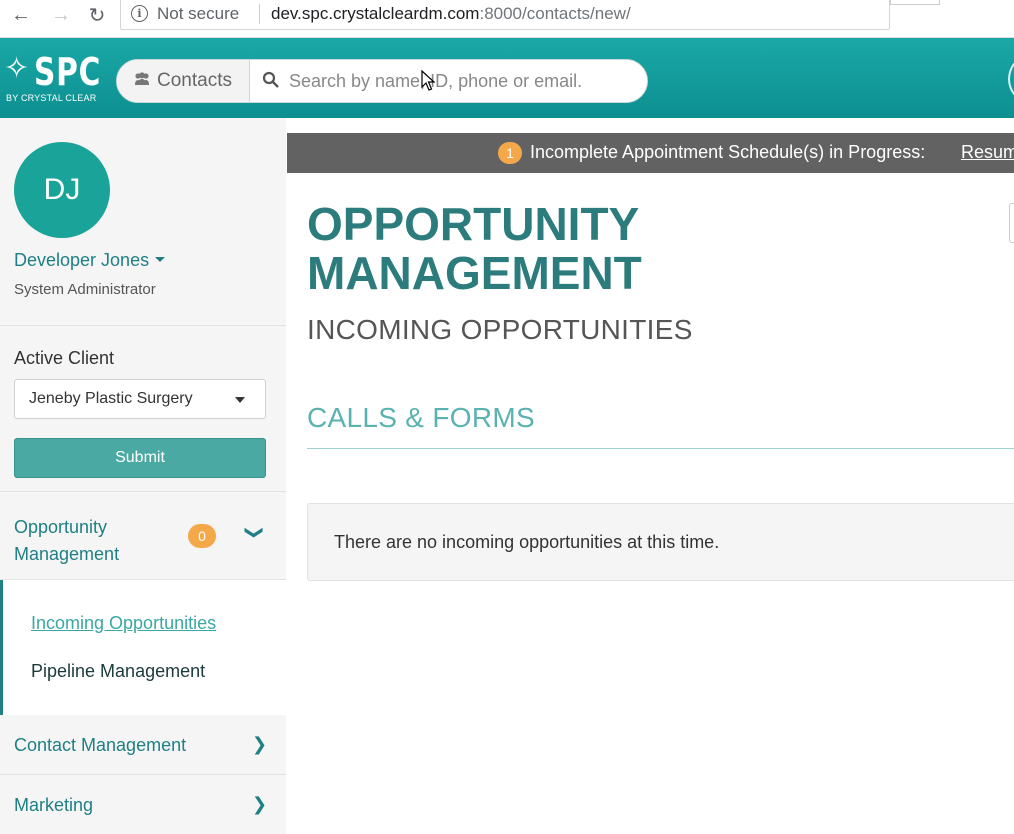 Image resolution: width=1014 pixels, height=834 pixels. What do you see at coordinates (555, 13) in the screenshot?
I see `url-path: :8000/contacts/new/` at bounding box center [555, 13].